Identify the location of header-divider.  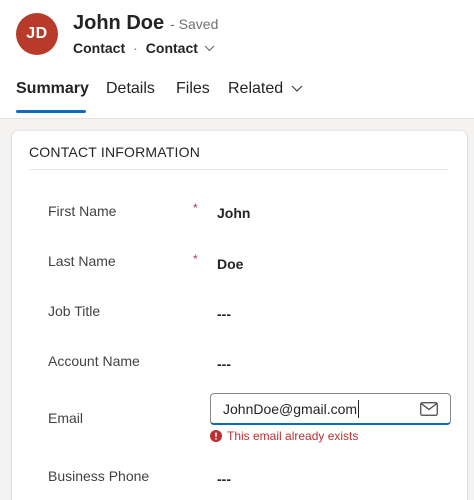
(237, 118).